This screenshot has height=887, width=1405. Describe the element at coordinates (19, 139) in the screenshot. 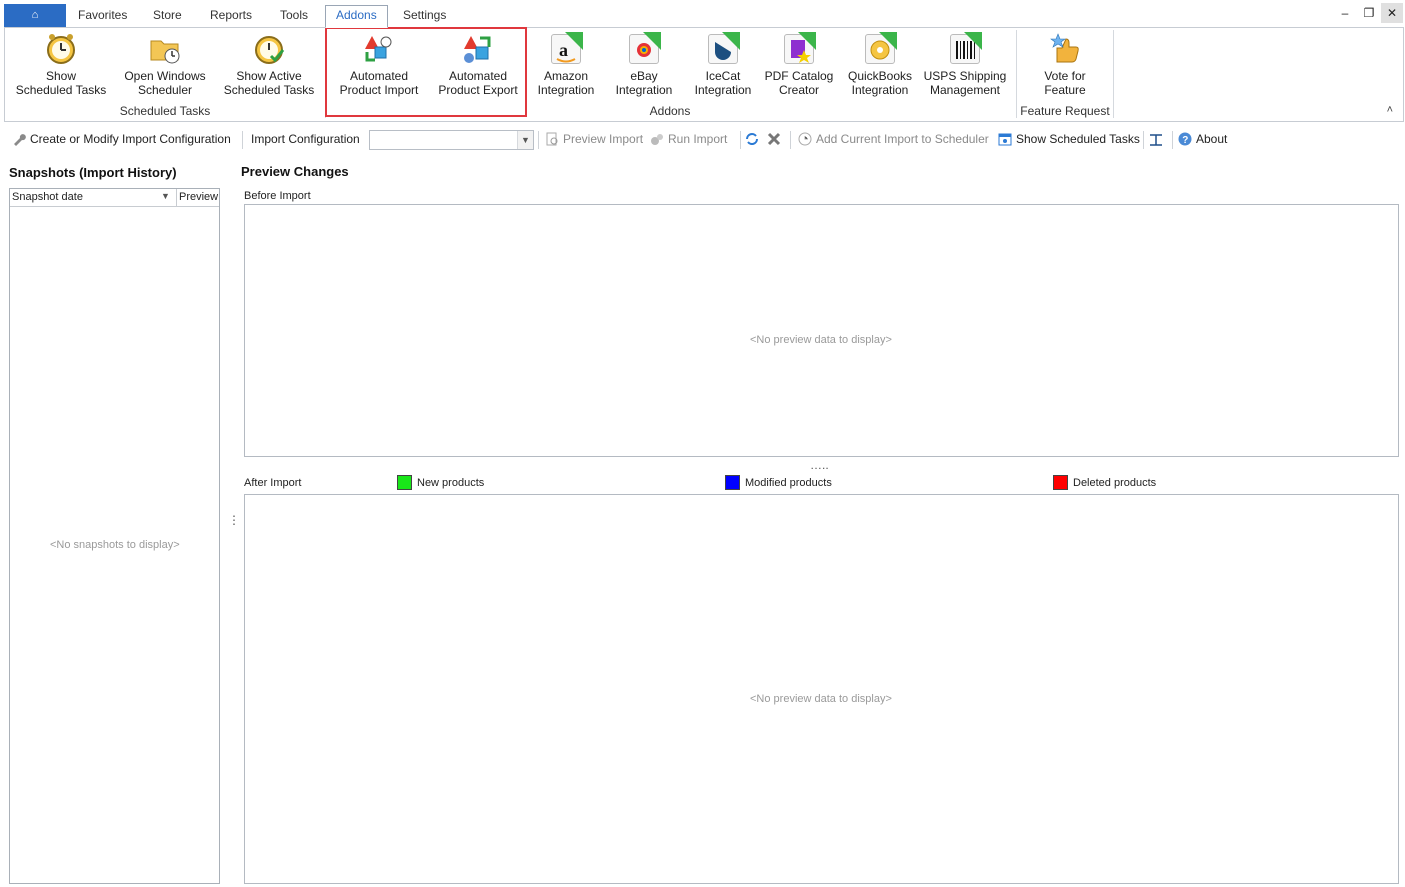

I see `wrench-icon` at that location.